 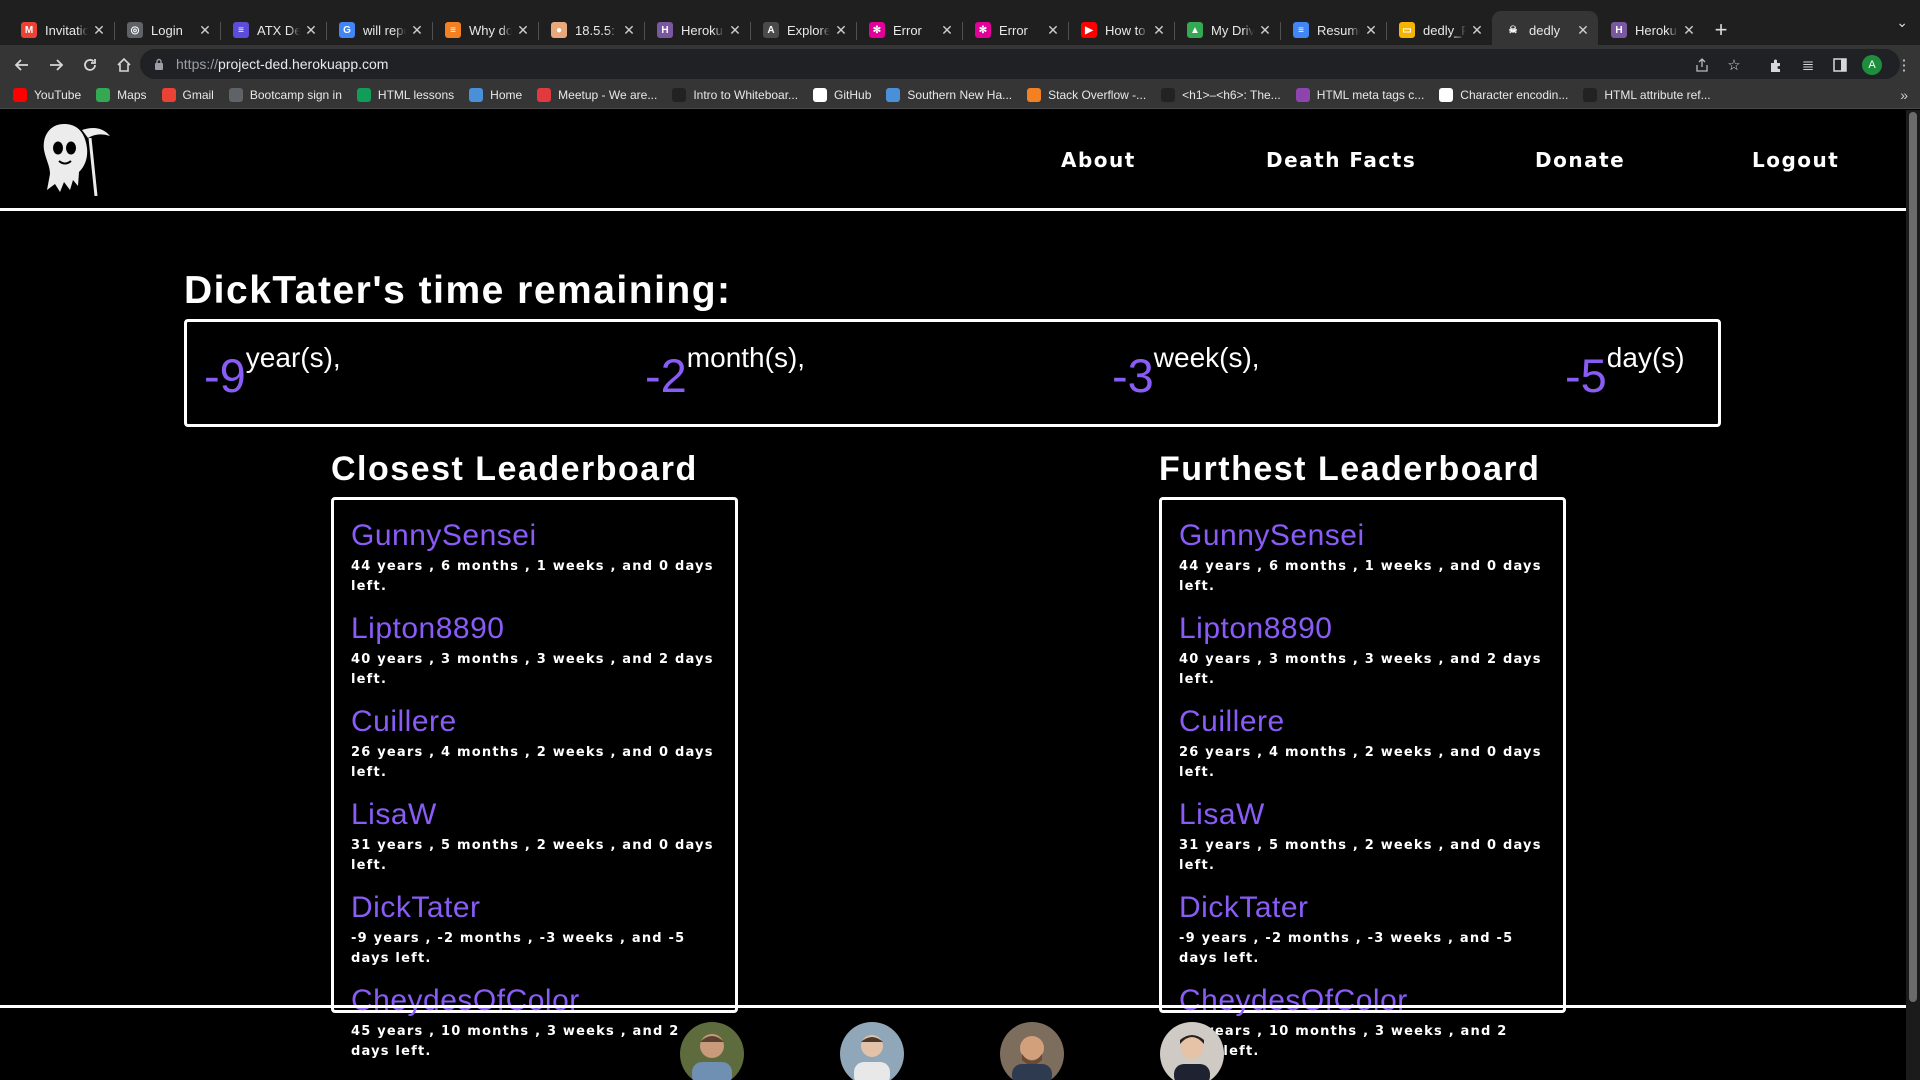 What do you see at coordinates (379, 30) in the screenshot?
I see `browser-tab: Gwill repo ✕` at bounding box center [379, 30].